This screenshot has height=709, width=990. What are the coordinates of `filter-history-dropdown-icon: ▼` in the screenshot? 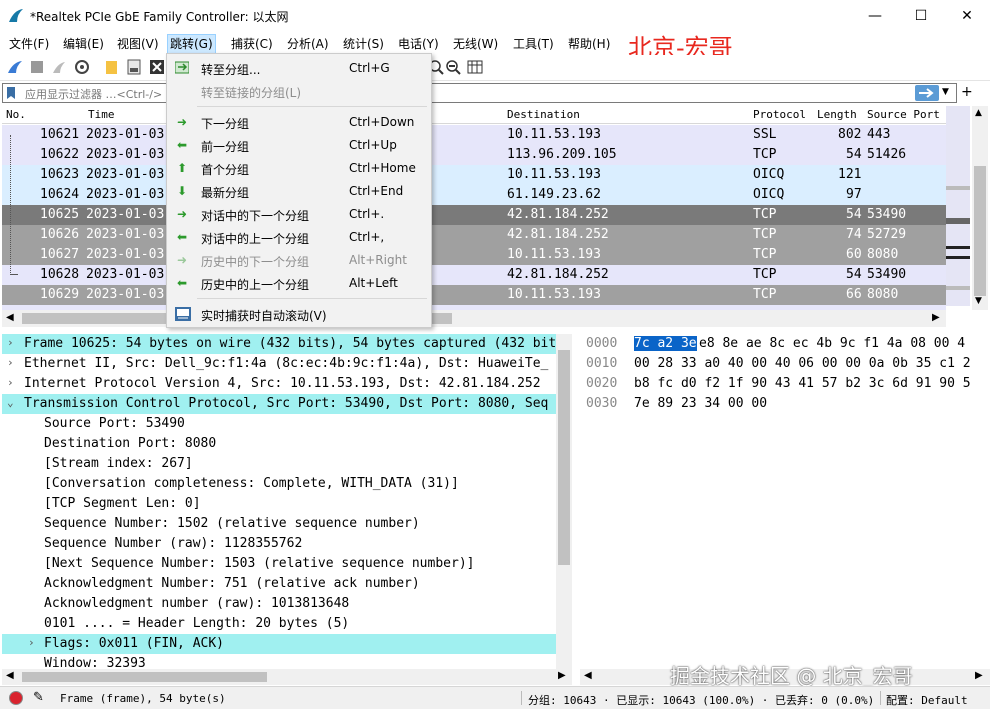 It's located at (945, 92).